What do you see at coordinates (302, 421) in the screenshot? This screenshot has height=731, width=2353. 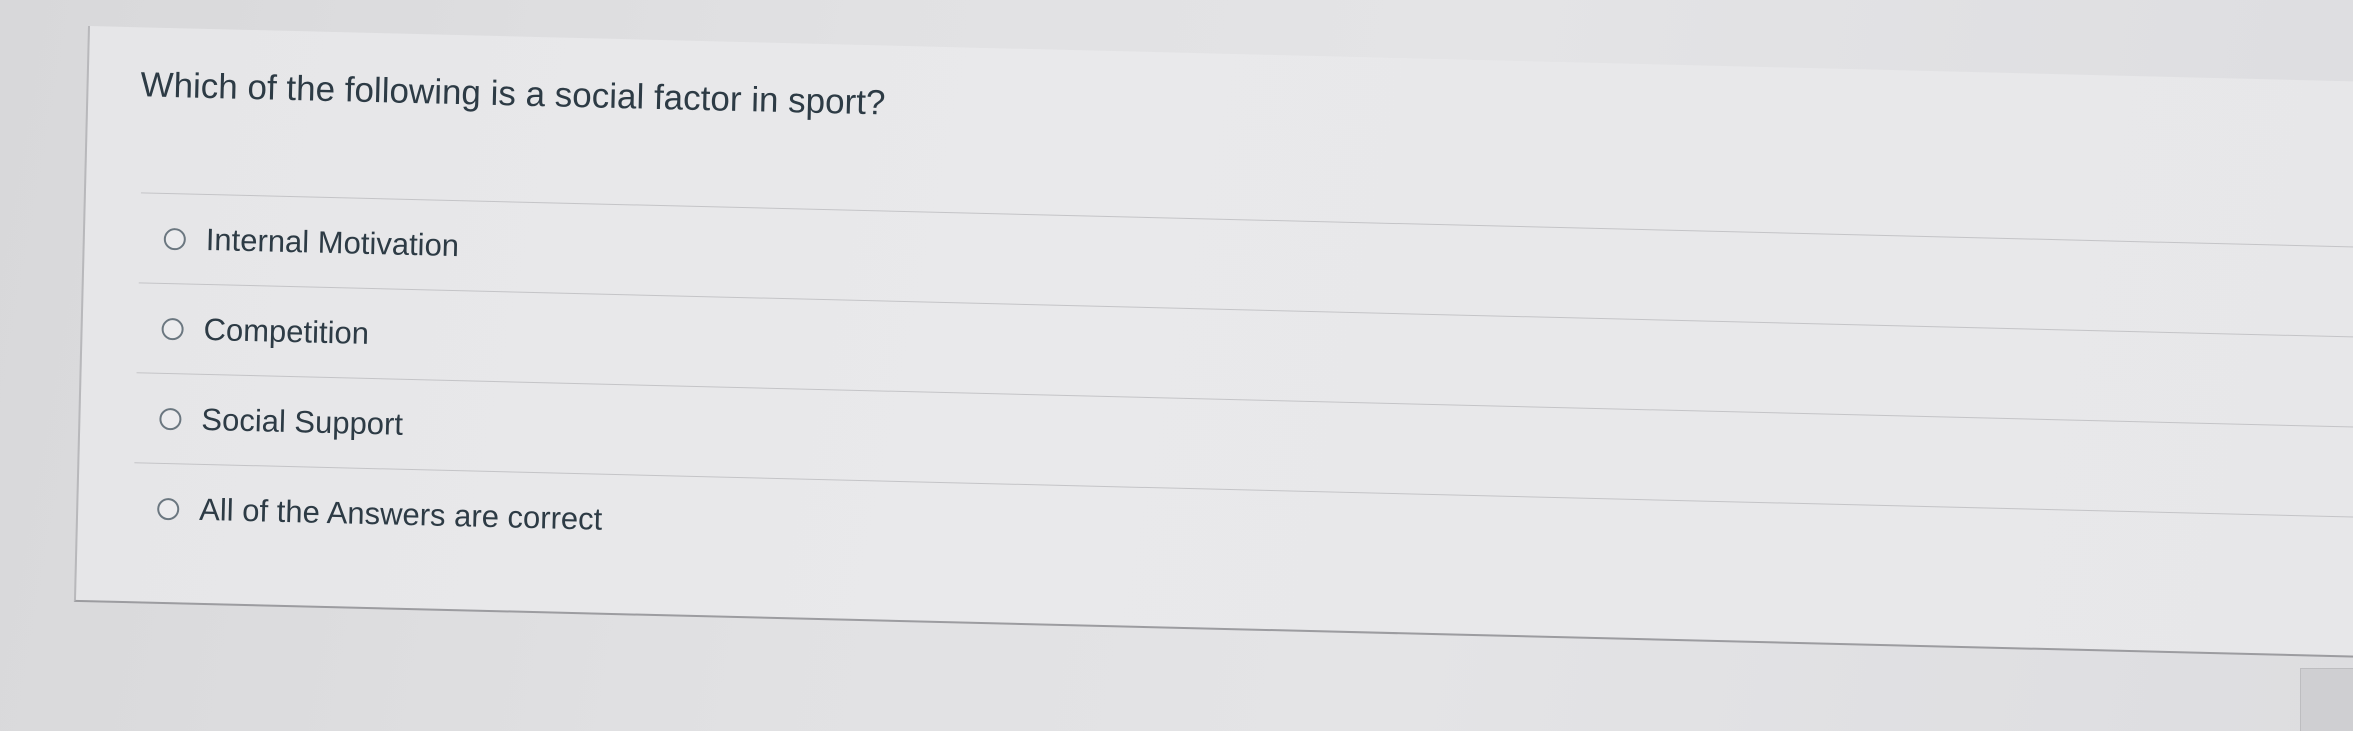 I see `answer-label: Social Support` at bounding box center [302, 421].